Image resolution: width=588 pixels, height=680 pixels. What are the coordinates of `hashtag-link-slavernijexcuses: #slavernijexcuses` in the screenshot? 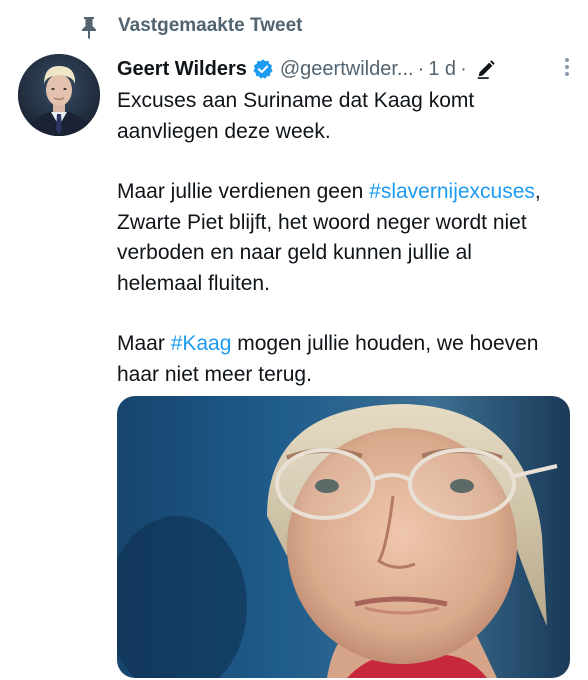 It's located at (452, 191).